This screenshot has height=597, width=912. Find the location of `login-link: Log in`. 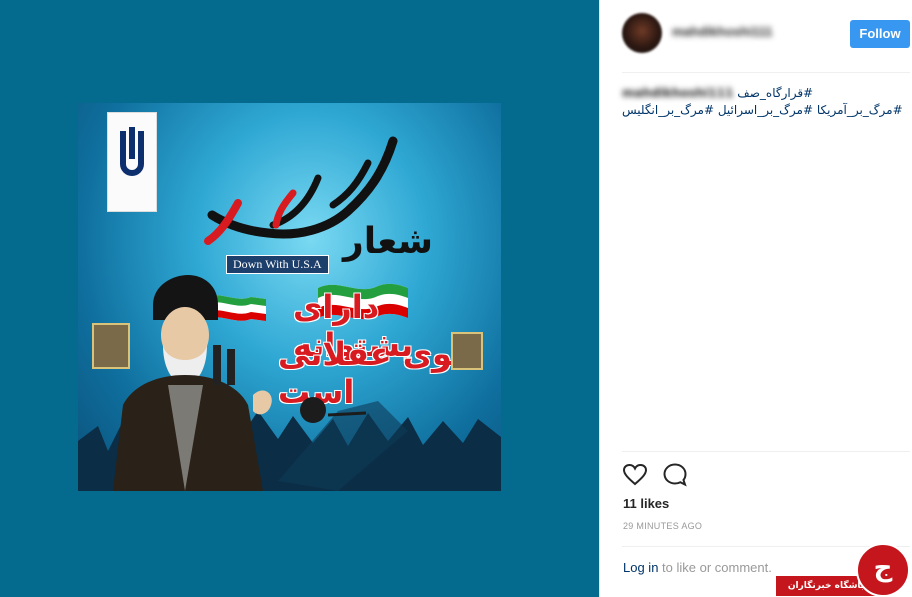

login-link: Log in is located at coordinates (640, 567).